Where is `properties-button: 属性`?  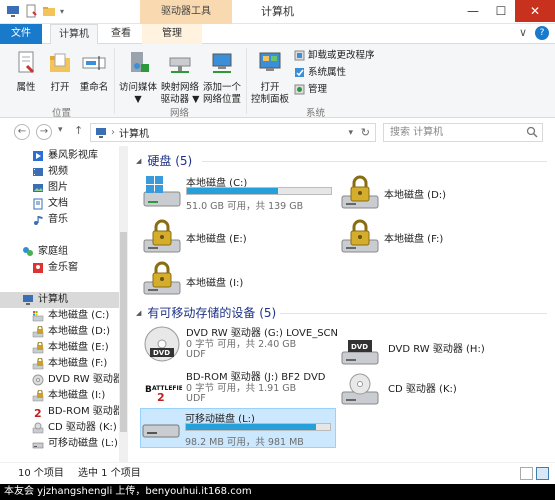 properties-button: 属性 is located at coordinates (26, 72).